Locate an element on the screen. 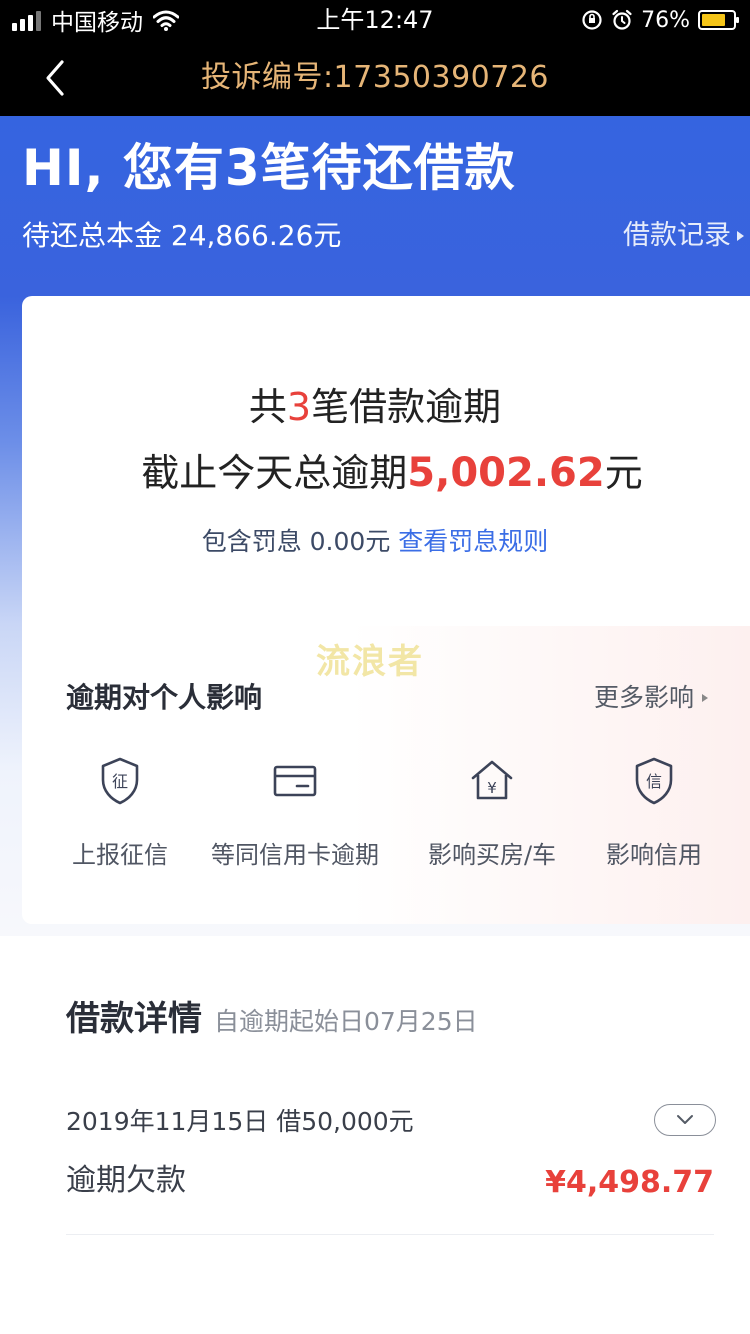 Image resolution: width=750 pixels, height=1334 pixels. overdue-total-text: 截止今天总逾期5,002.62元 is located at coordinates (392, 473).